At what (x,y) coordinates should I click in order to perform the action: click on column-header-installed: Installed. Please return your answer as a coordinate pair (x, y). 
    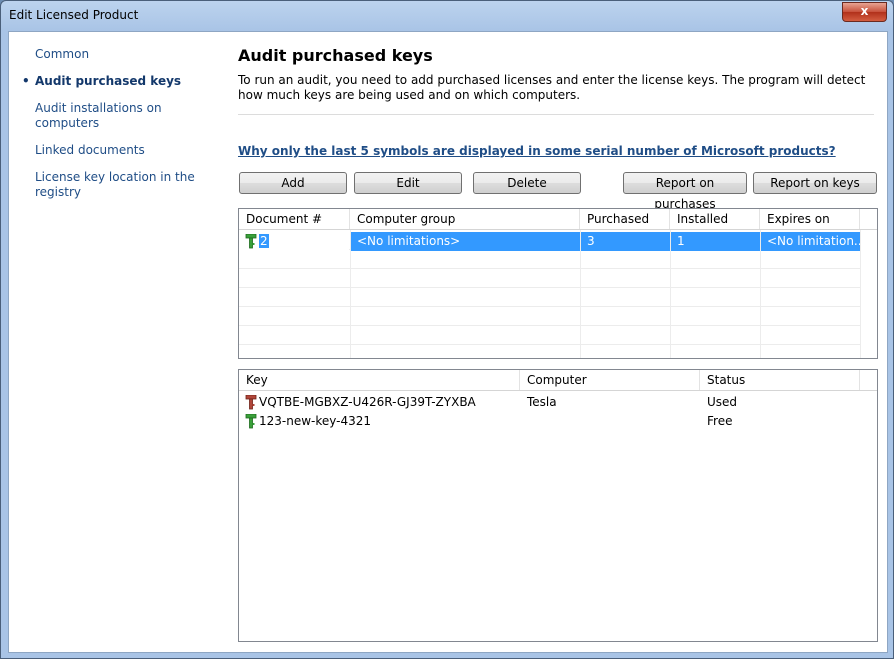
    Looking at the image, I should click on (715, 219).